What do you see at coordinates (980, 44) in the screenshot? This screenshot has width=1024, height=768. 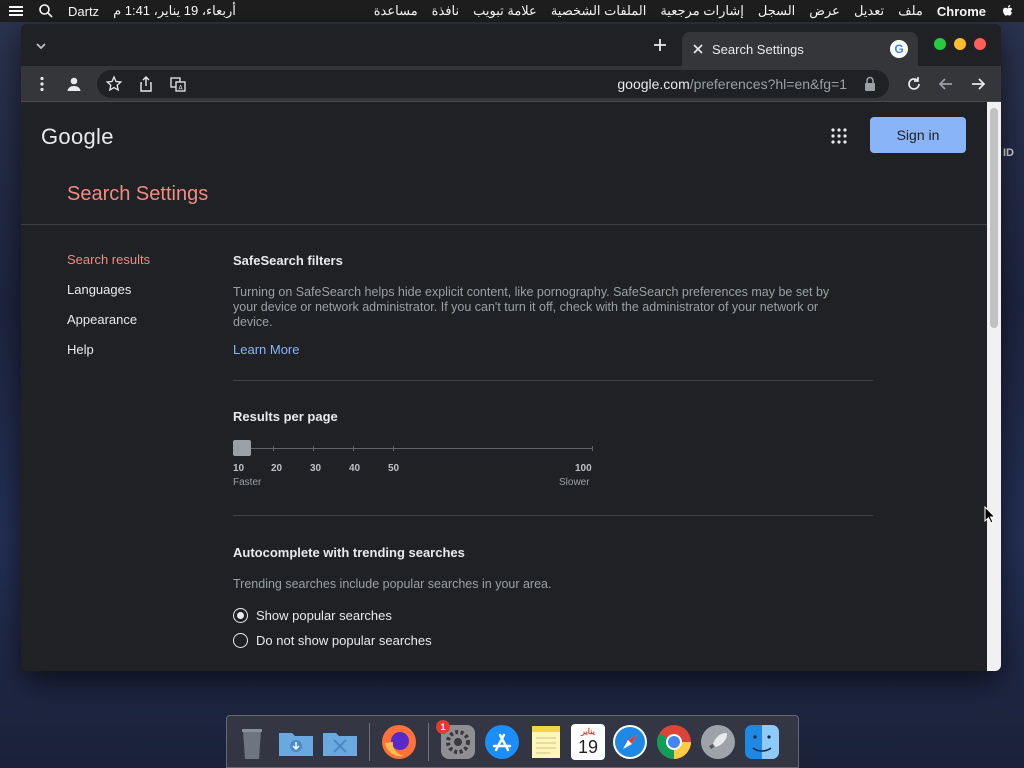 I see `close-window-icon` at bounding box center [980, 44].